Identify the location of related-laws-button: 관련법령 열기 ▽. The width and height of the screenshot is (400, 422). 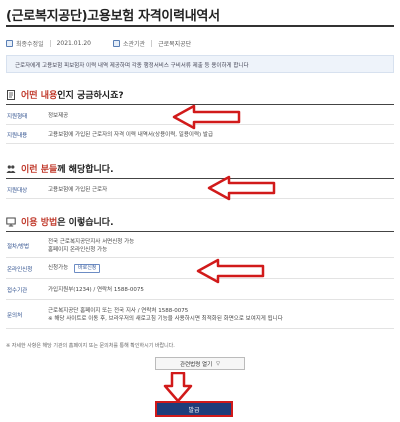
(200, 363).